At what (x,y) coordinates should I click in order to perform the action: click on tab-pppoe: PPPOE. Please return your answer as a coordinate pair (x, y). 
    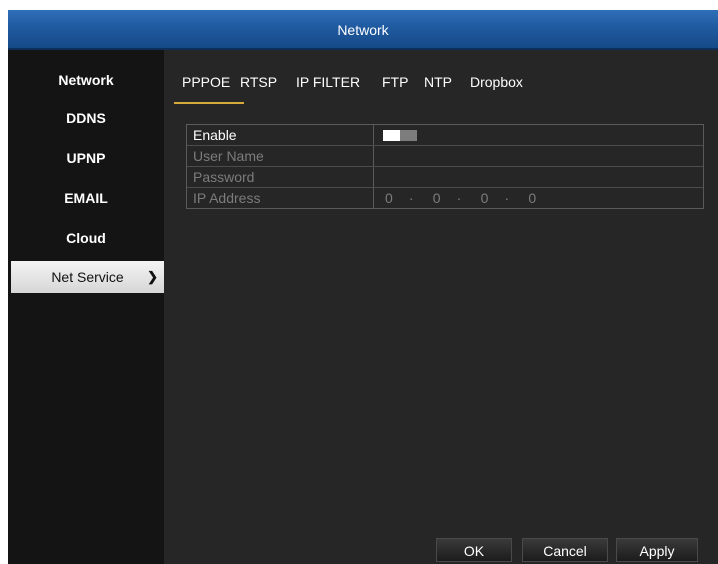
    Looking at the image, I should click on (206, 82).